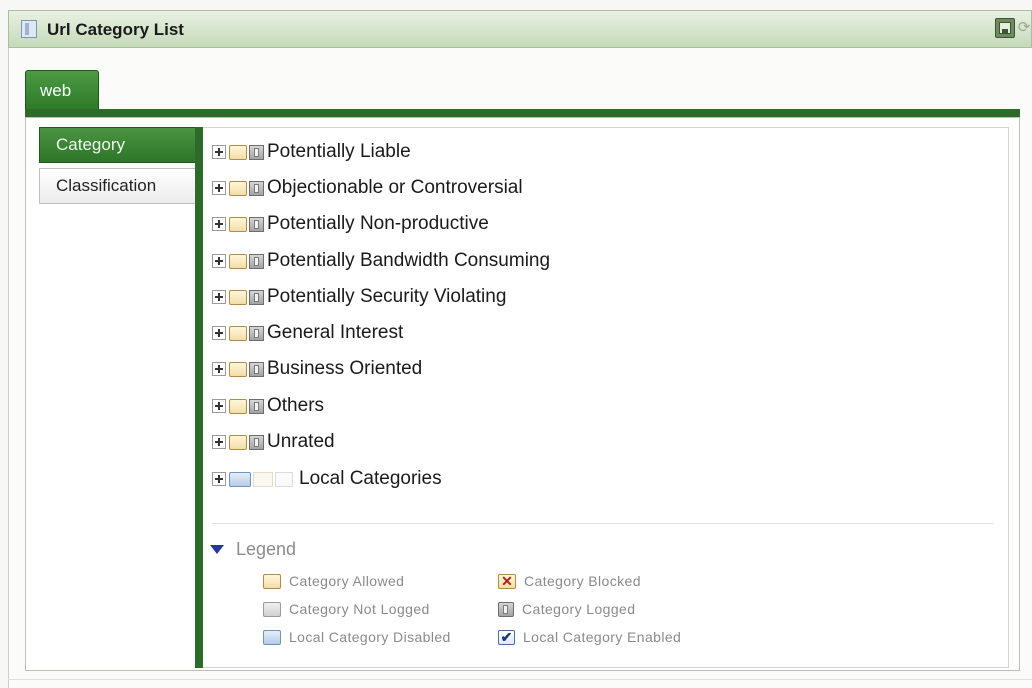  I want to click on legend-item: Category Allowed, so click(333, 581).